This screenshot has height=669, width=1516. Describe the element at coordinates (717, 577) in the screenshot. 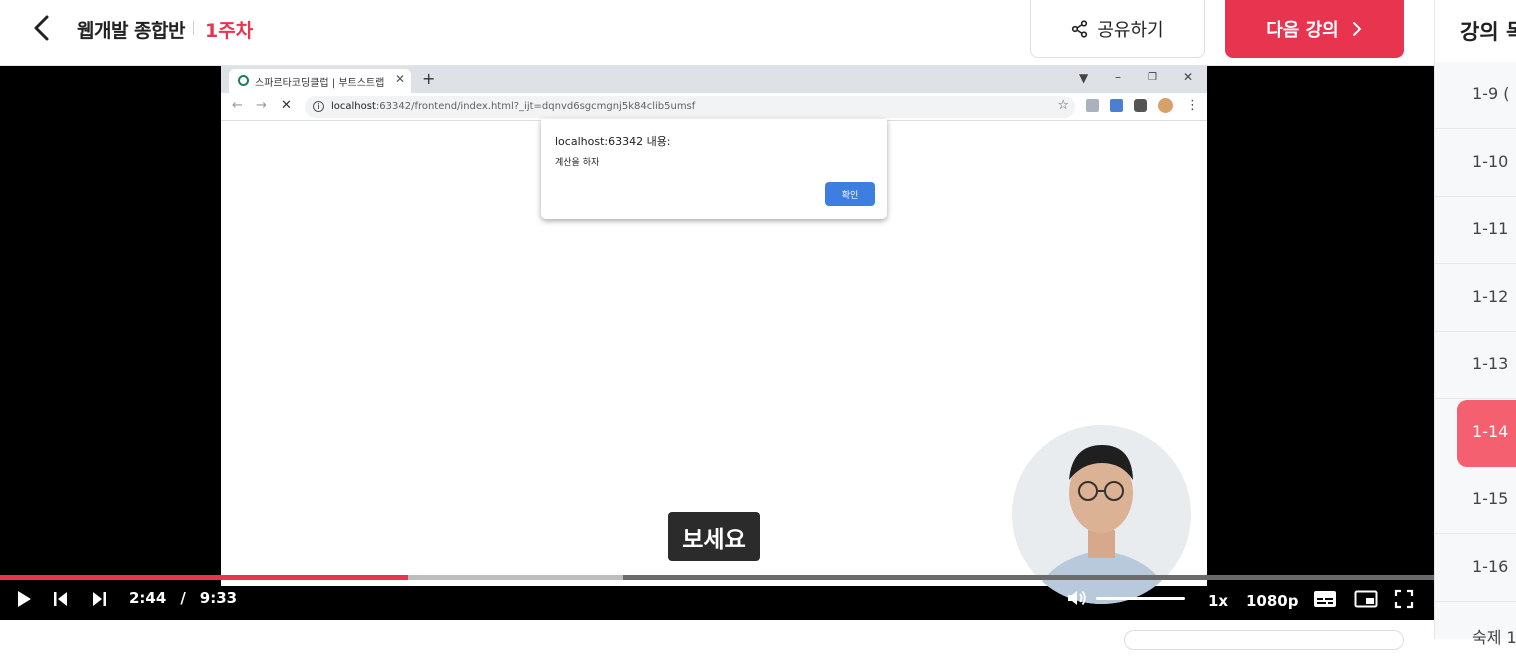

I see `seek-bar` at that location.